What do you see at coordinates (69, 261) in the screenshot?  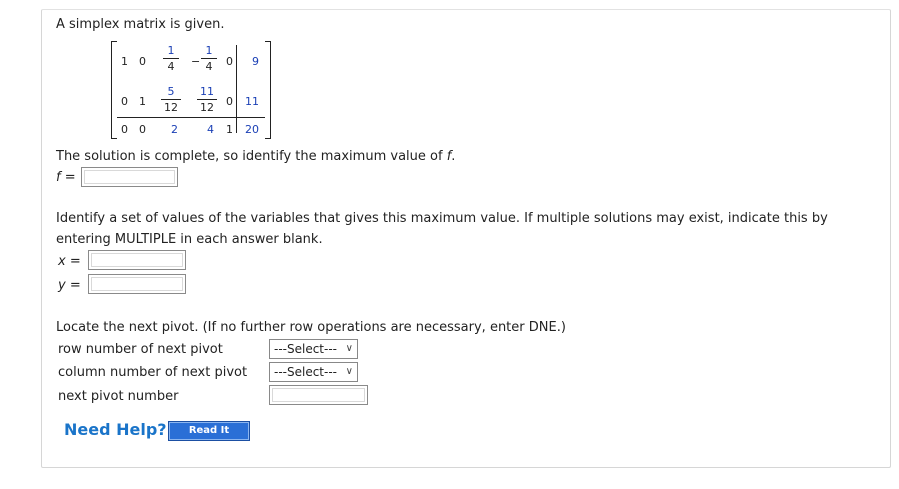 I see `x-label: x =` at bounding box center [69, 261].